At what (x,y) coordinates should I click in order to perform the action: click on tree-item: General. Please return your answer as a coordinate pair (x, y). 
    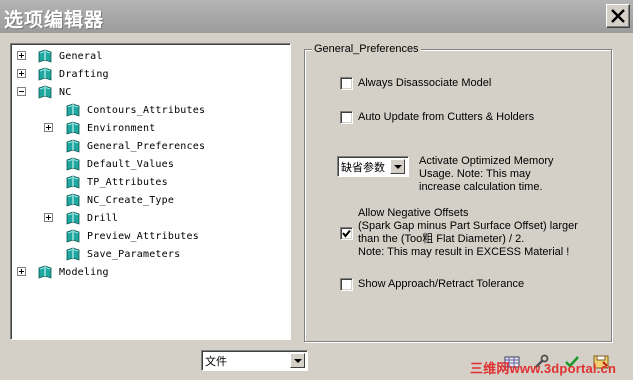
    Looking at the image, I should click on (70, 56).